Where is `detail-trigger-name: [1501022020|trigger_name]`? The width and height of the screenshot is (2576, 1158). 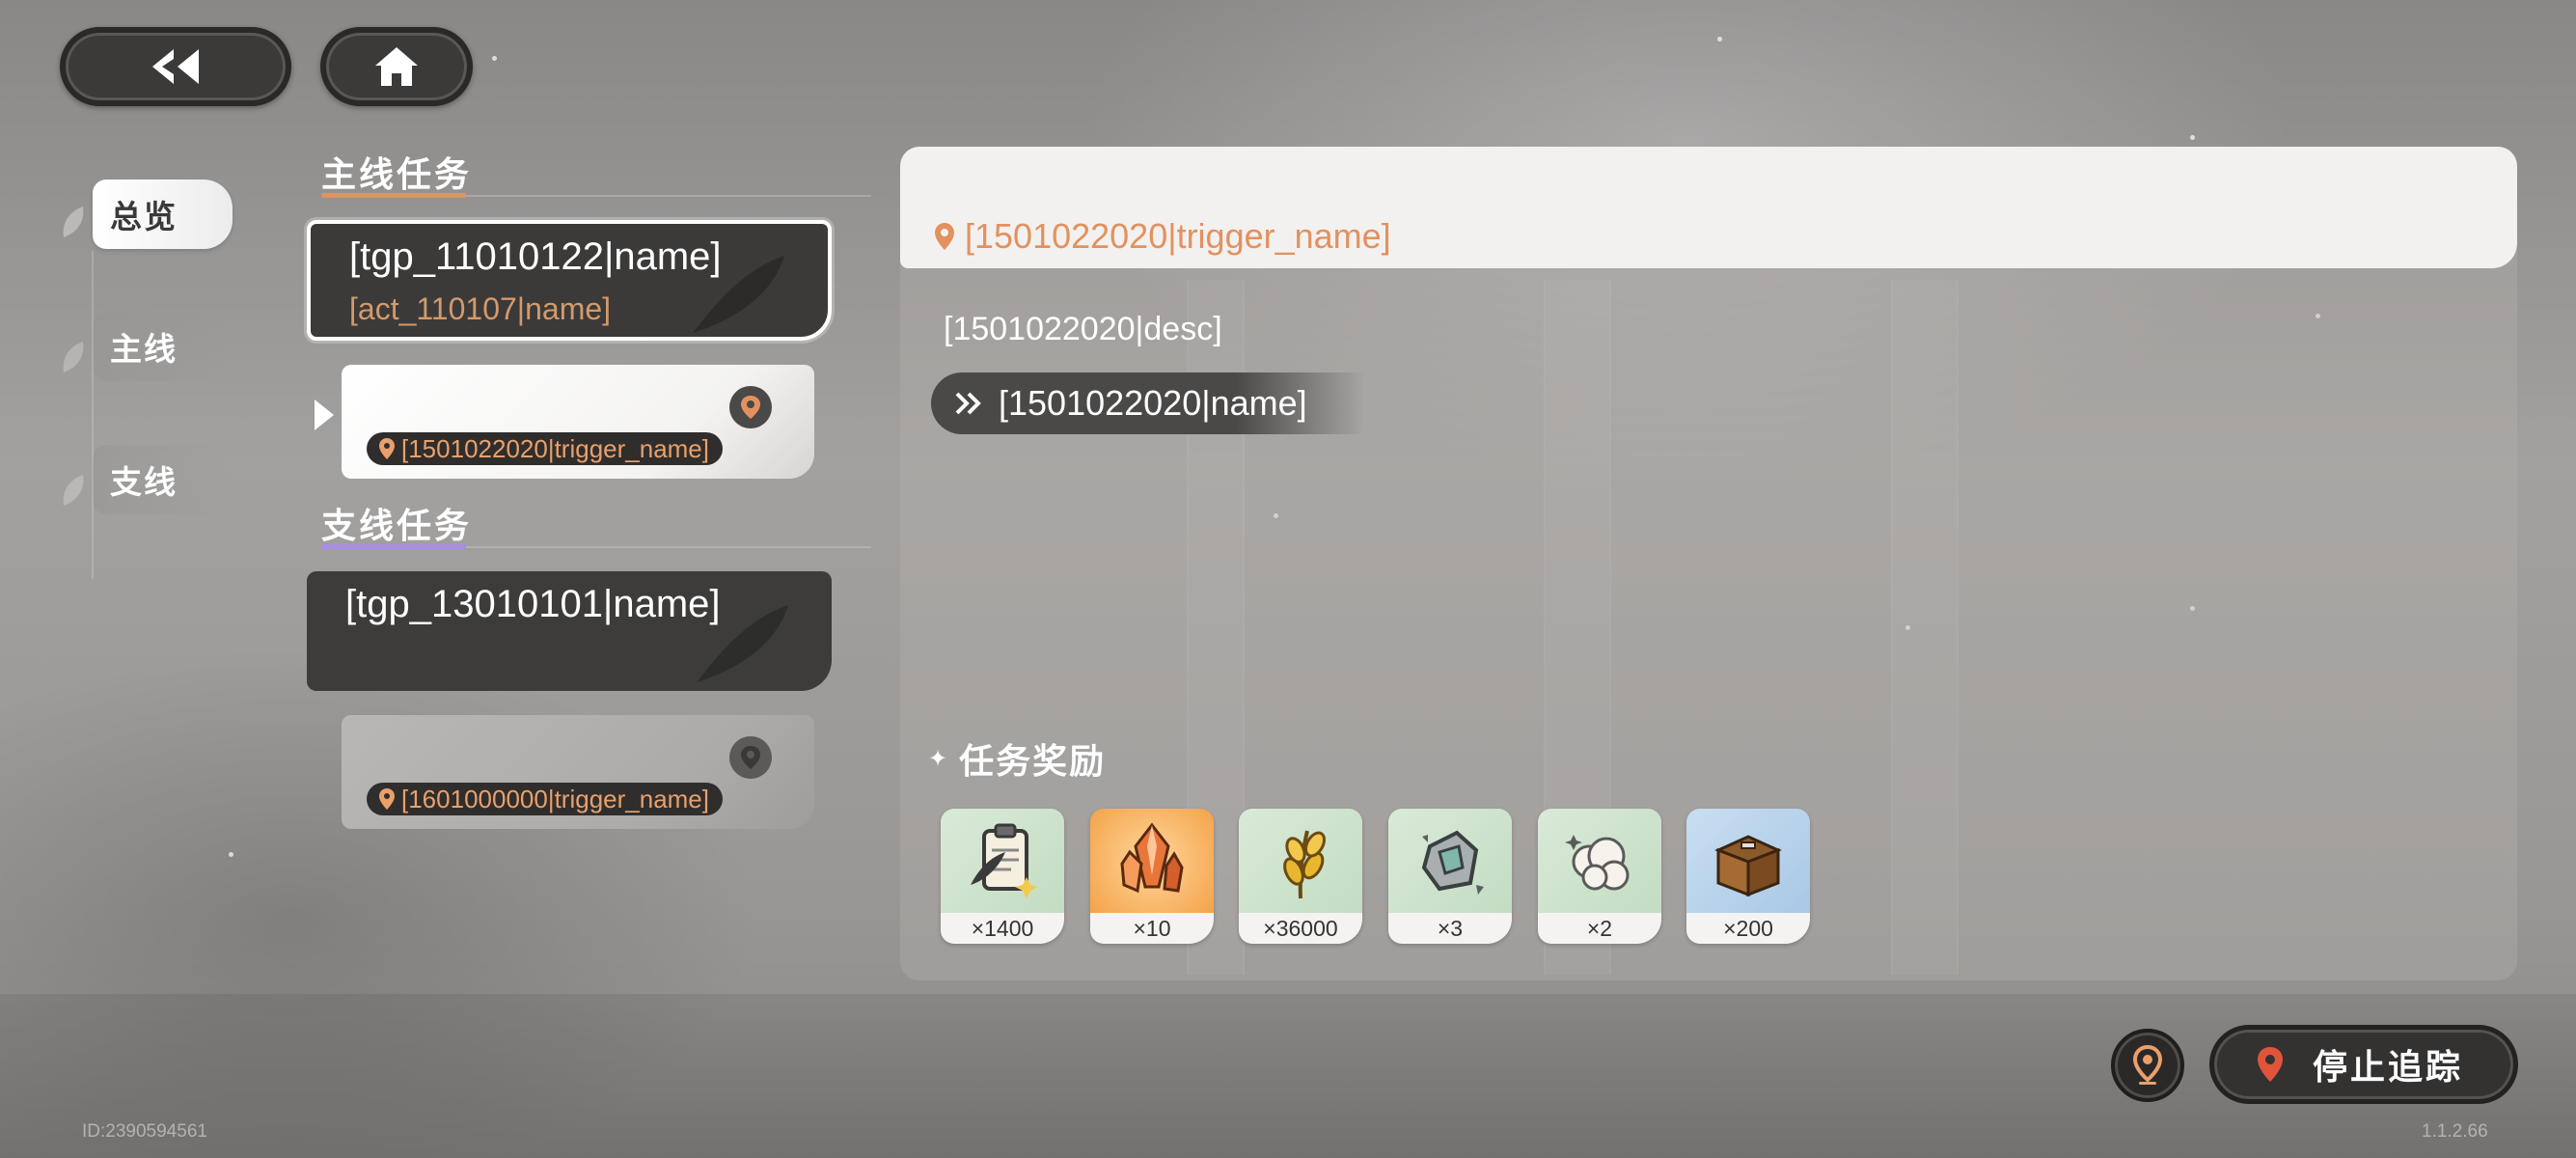
detail-trigger-name: [1501022020|trigger_name] is located at coordinates (1178, 236).